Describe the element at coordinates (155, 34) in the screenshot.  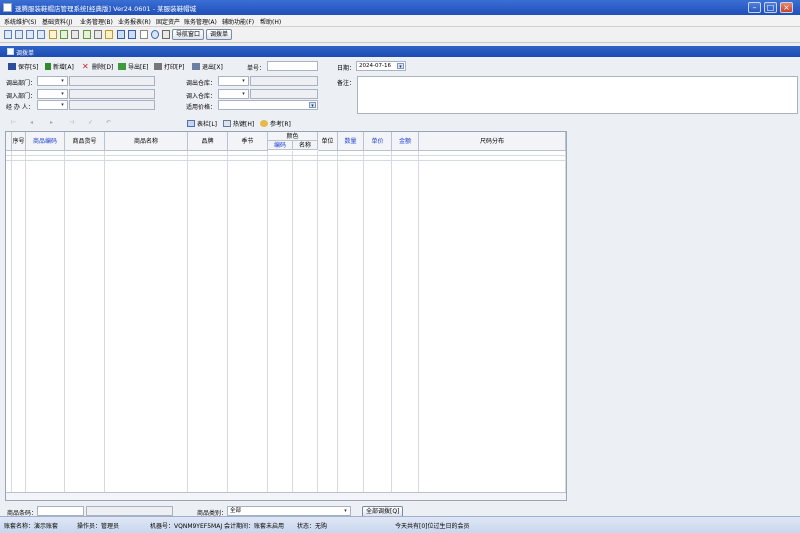
I see `help-icon` at that location.